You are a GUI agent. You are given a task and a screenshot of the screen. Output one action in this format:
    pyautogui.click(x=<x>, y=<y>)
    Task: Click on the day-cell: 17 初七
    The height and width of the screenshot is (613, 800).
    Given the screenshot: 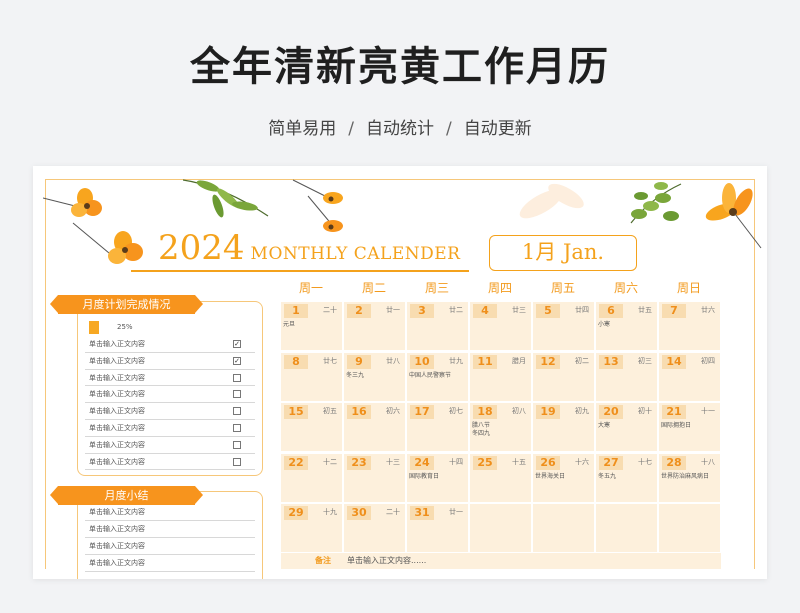 What is the action you would take?
    pyautogui.click(x=437, y=427)
    